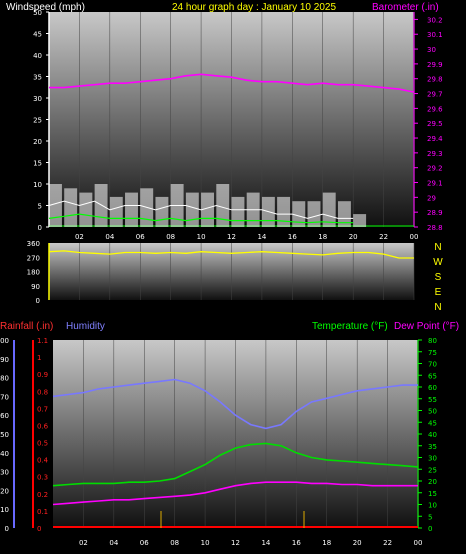 This screenshot has width=466, height=554. I want to click on temperature-tick-label: 50, so click(432, 412).